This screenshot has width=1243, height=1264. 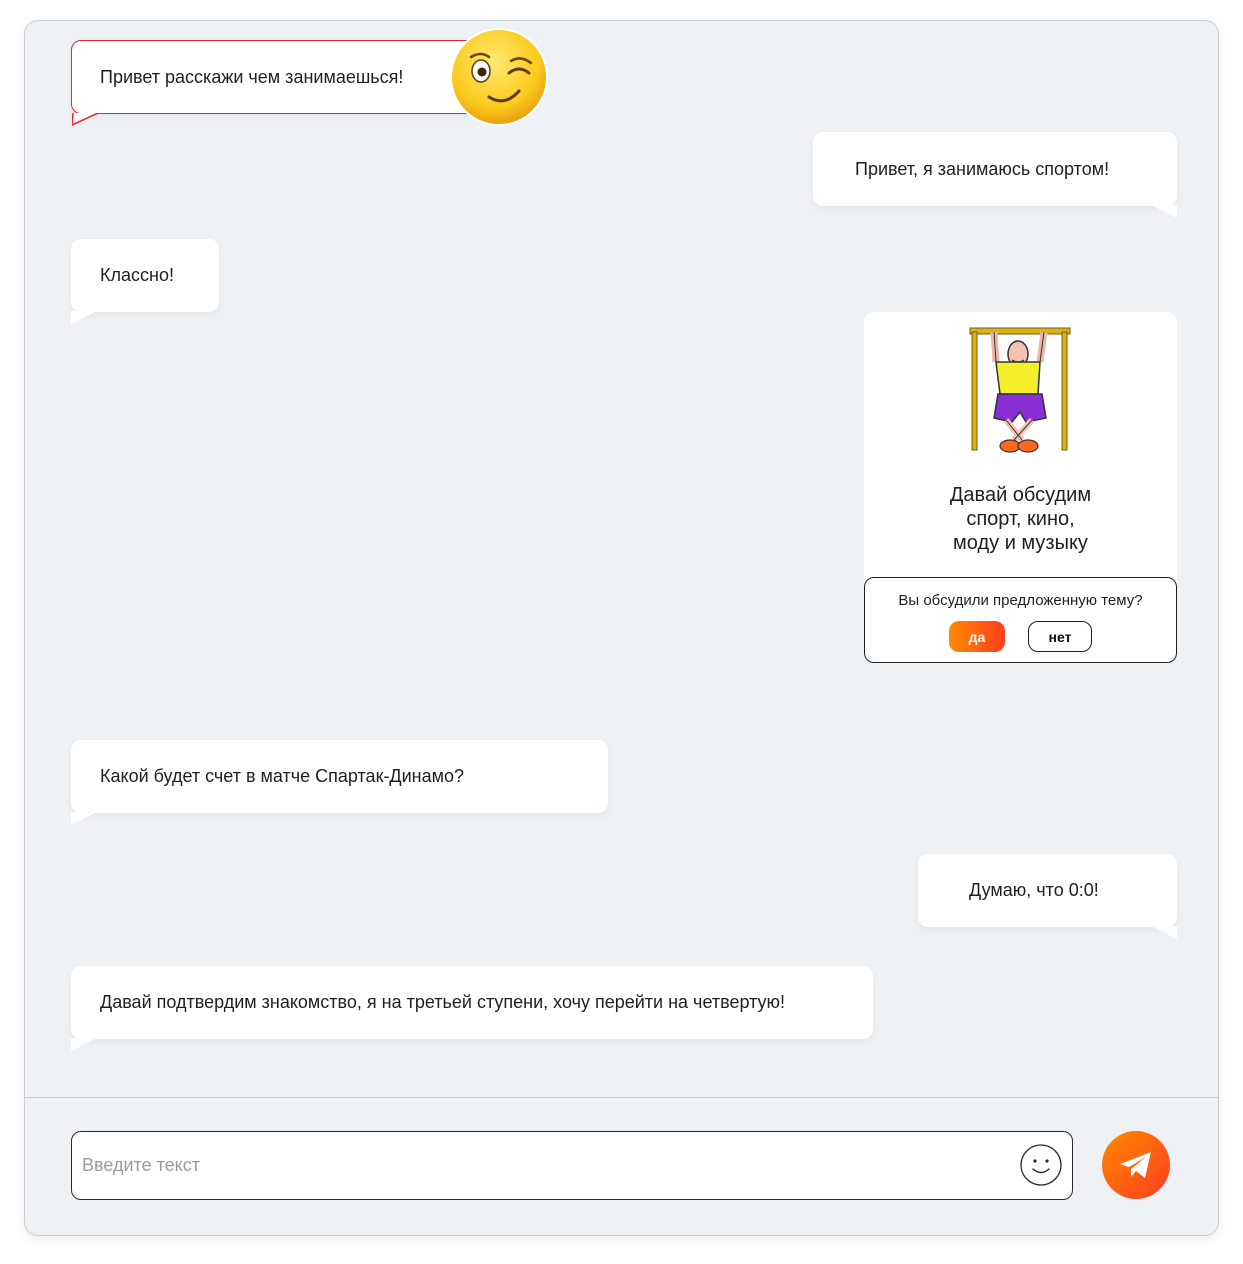 I want to click on winking-face-icon, so click(x=499, y=77).